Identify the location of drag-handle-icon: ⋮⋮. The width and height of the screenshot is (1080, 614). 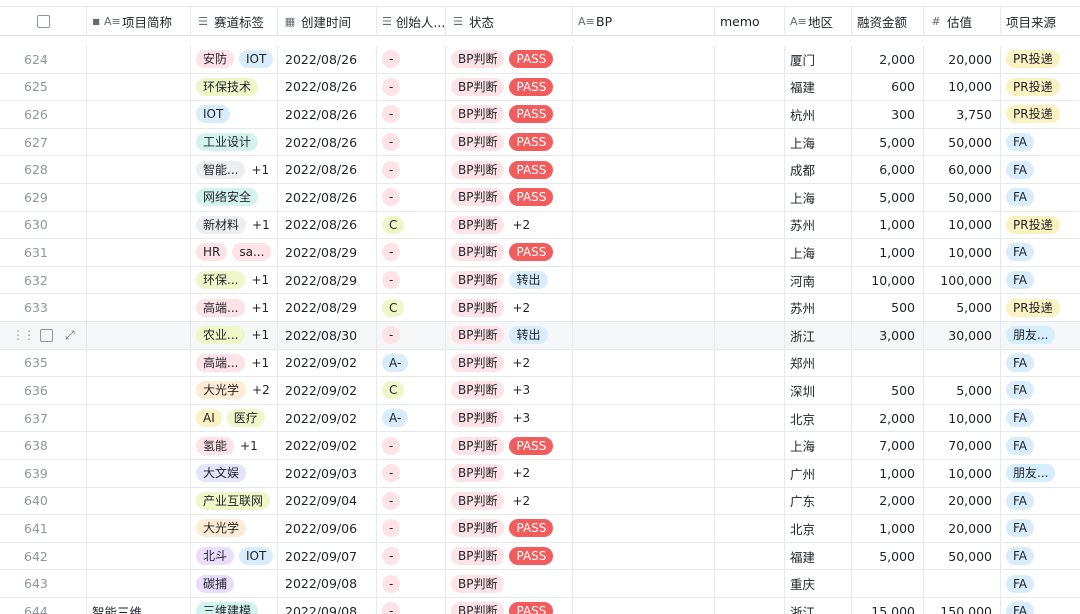
(23, 335).